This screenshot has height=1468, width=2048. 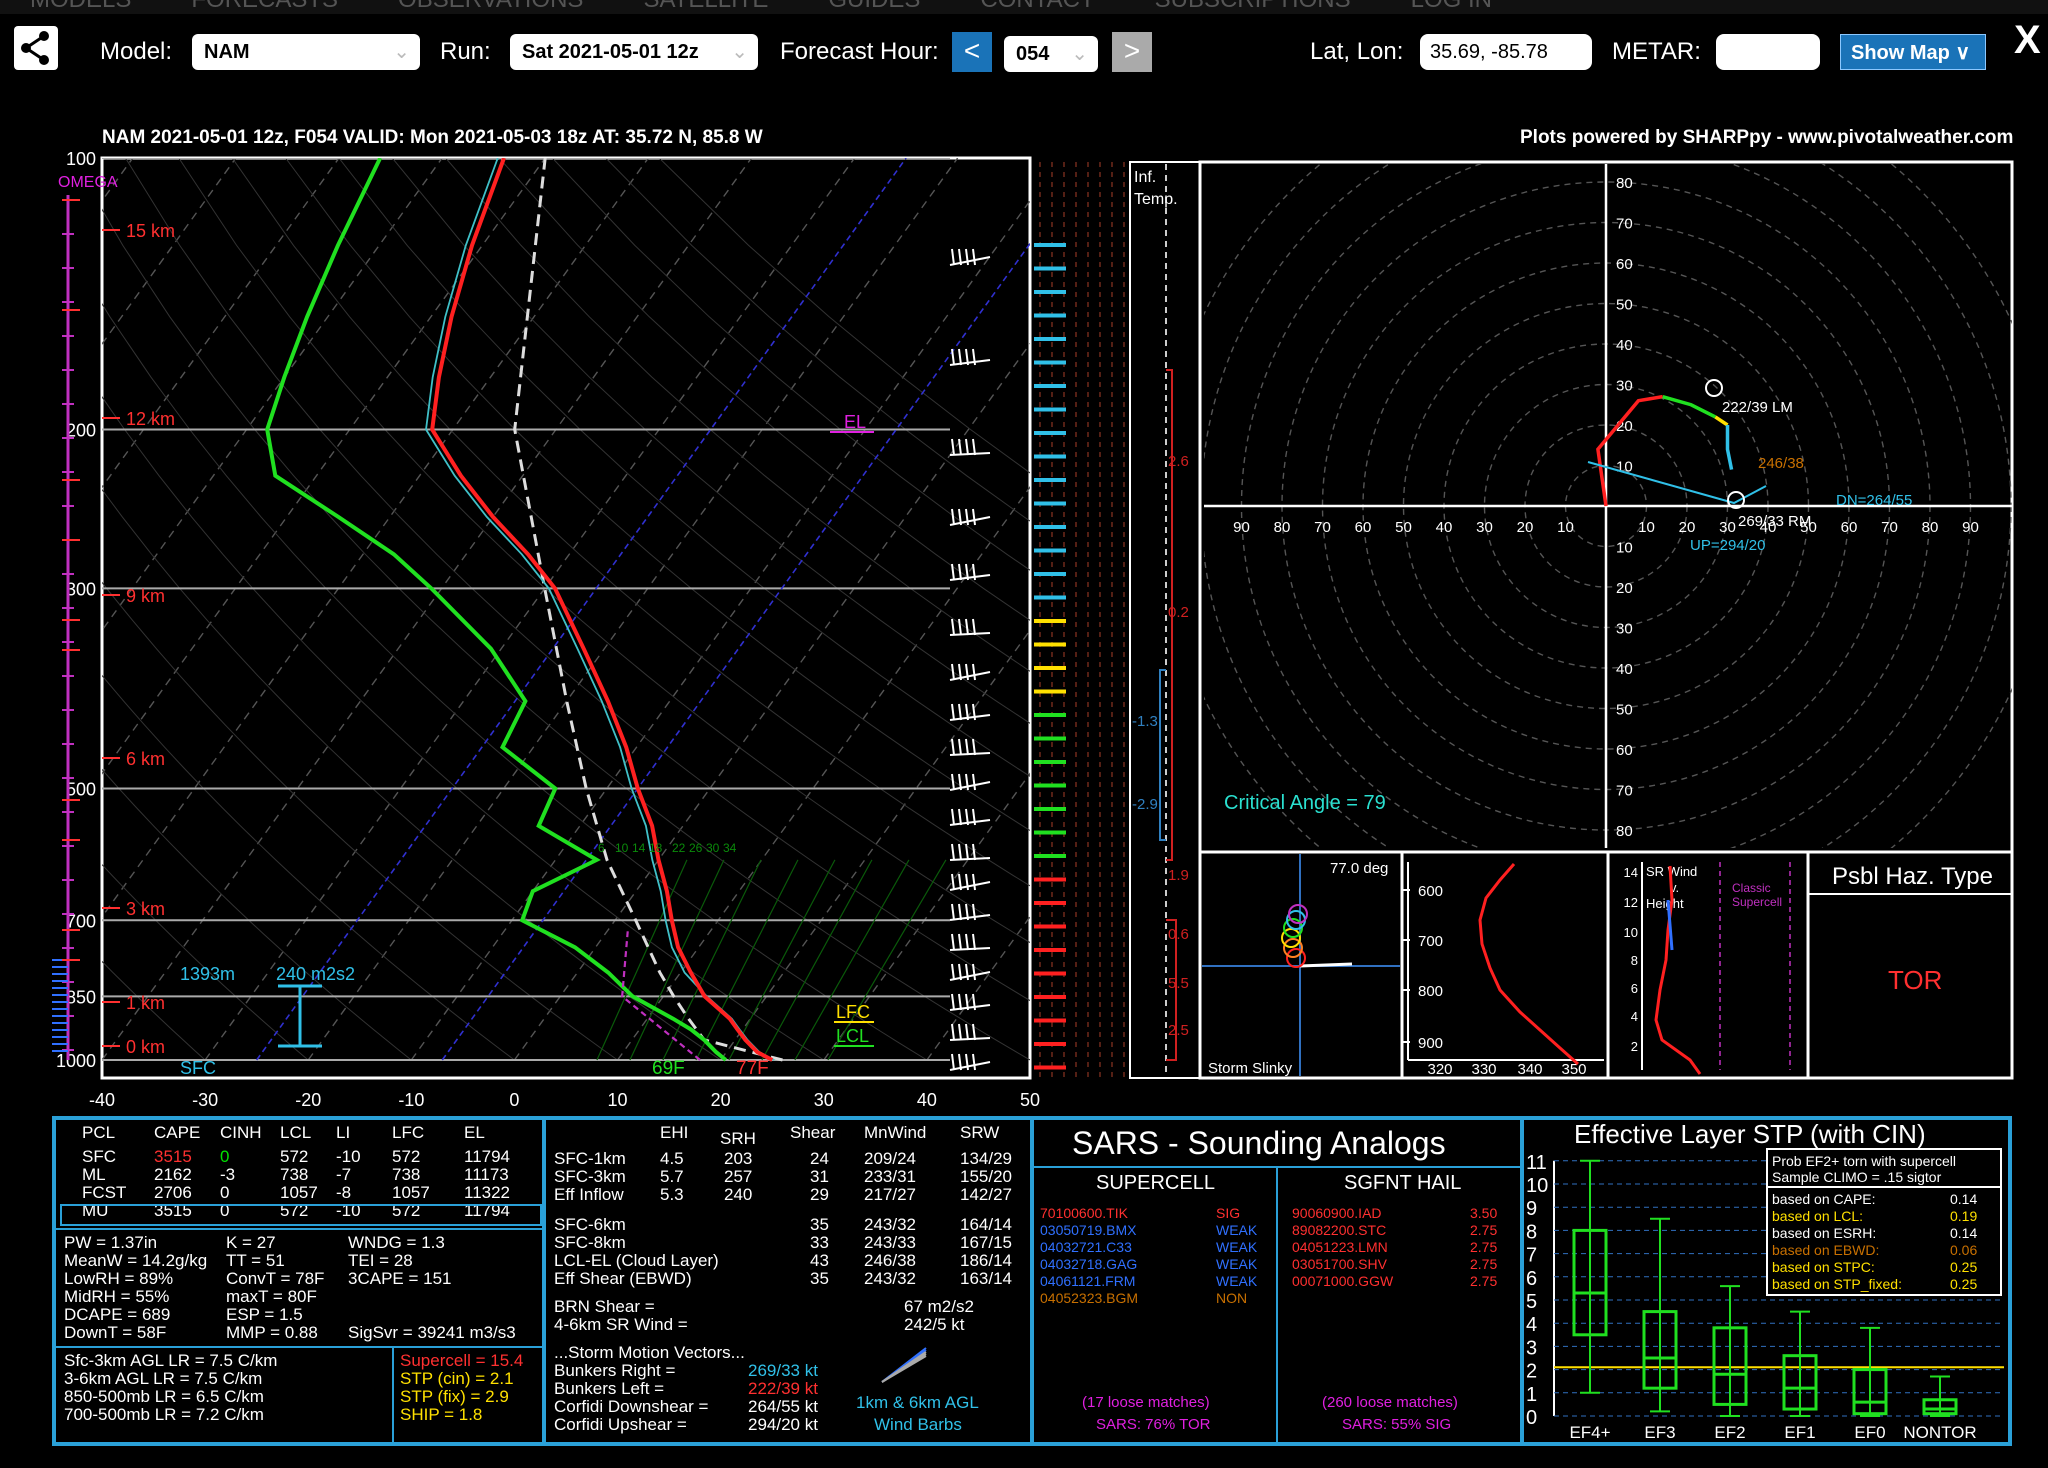 I want to click on hodo-dn-label: DN=264/55, so click(x=1874, y=500).